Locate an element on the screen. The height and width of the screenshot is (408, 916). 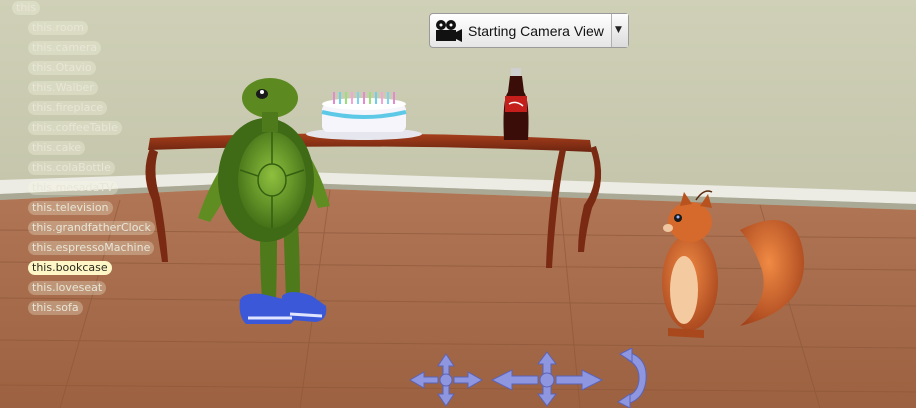
camera-view-dropdown: Starting Camera View ▼ is located at coordinates (529, 30).